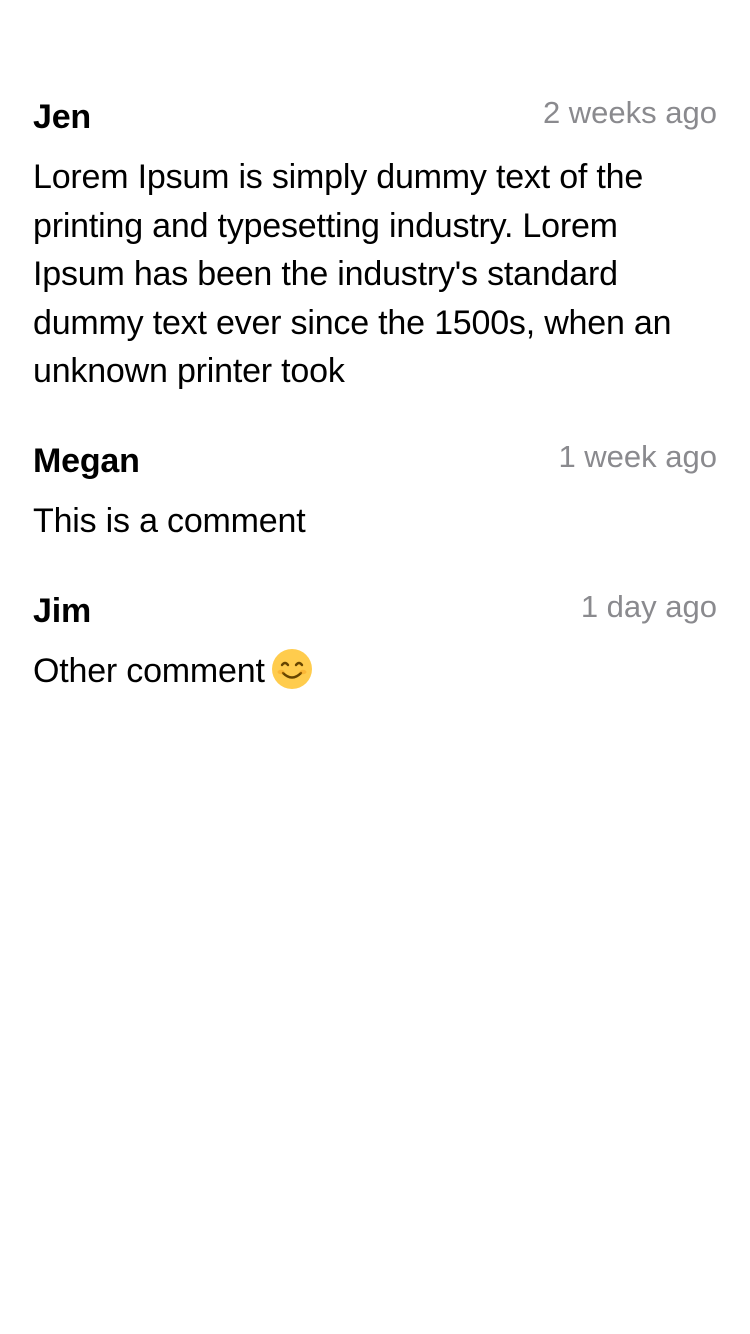 Image resolution: width=750 pixels, height=1334 pixels. Describe the element at coordinates (375, 461) in the screenshot. I see `comment-header: Megan 1 week ago` at that location.